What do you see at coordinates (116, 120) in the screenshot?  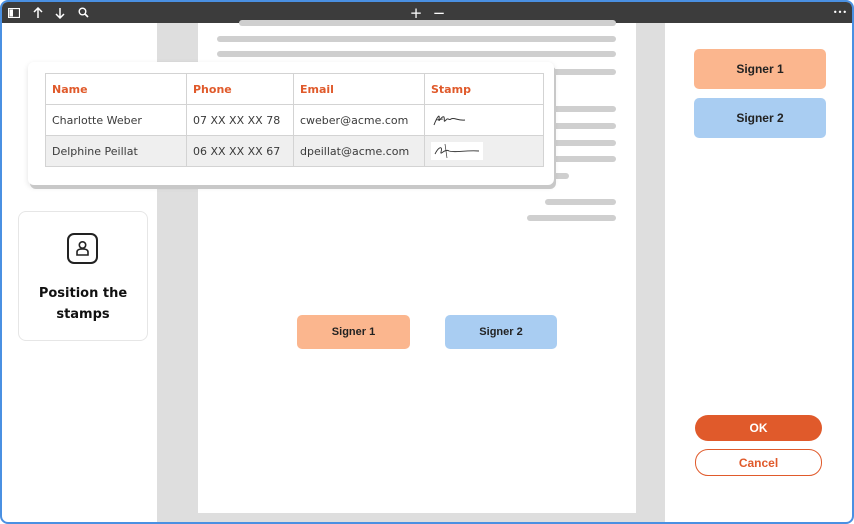 I see `signer-name: Charlotte Weber` at bounding box center [116, 120].